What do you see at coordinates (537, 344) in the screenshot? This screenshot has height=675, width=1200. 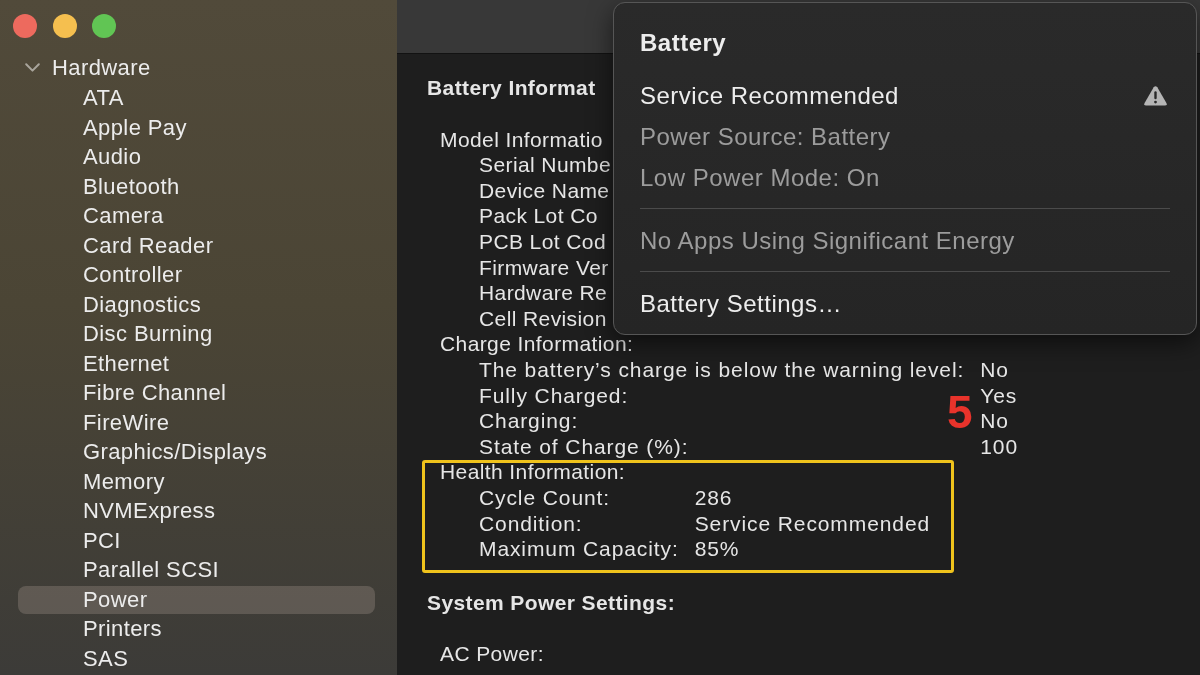 I see `group-title: Charge Information:` at bounding box center [537, 344].